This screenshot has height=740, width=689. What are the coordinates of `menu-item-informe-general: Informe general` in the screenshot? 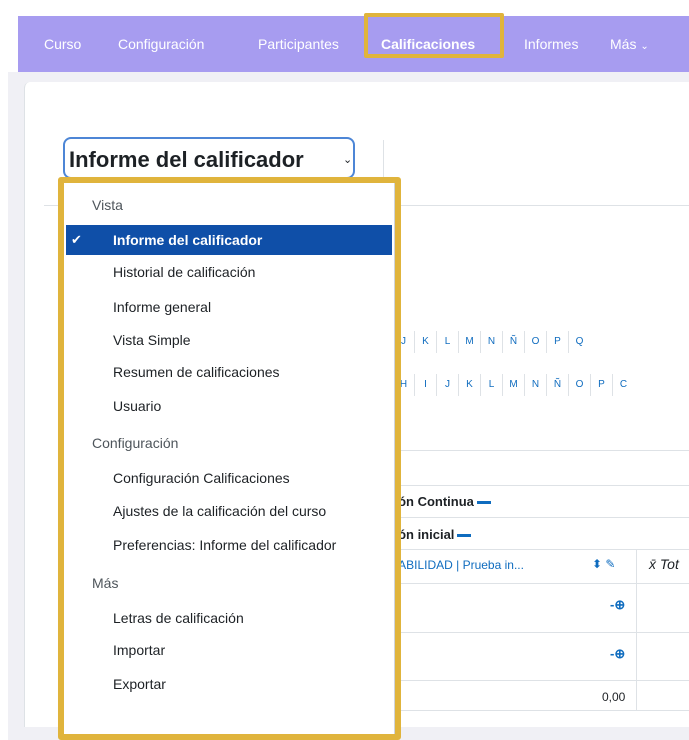 It's located at (162, 307).